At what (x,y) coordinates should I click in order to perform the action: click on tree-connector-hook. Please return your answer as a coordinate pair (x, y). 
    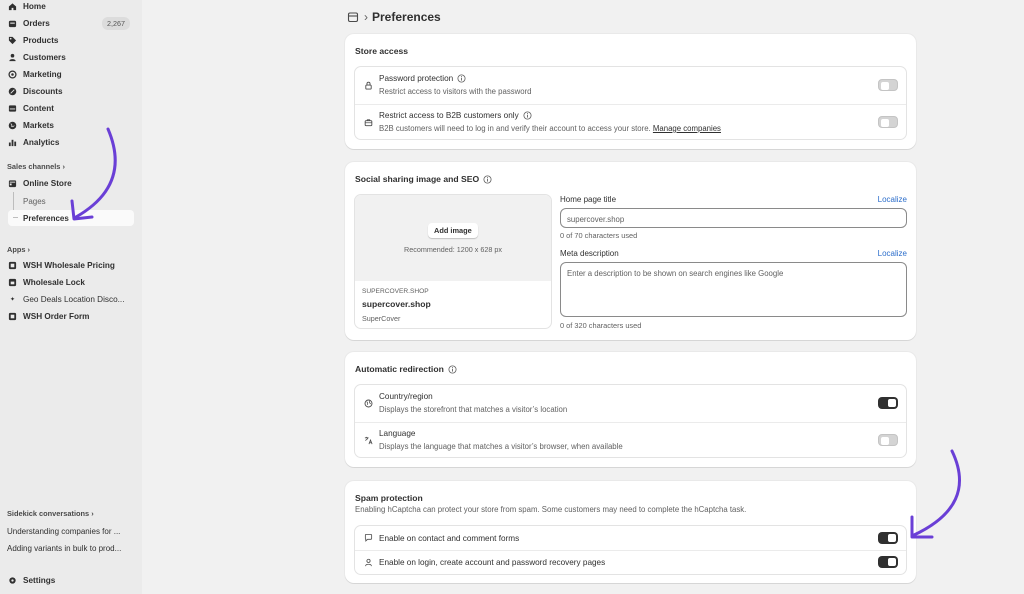
    Looking at the image, I should click on (15, 217).